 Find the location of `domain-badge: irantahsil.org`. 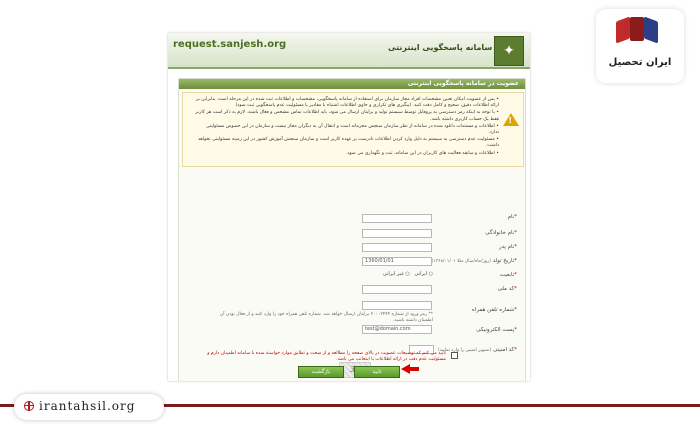

domain-badge: irantahsil.org is located at coordinates (89, 407).